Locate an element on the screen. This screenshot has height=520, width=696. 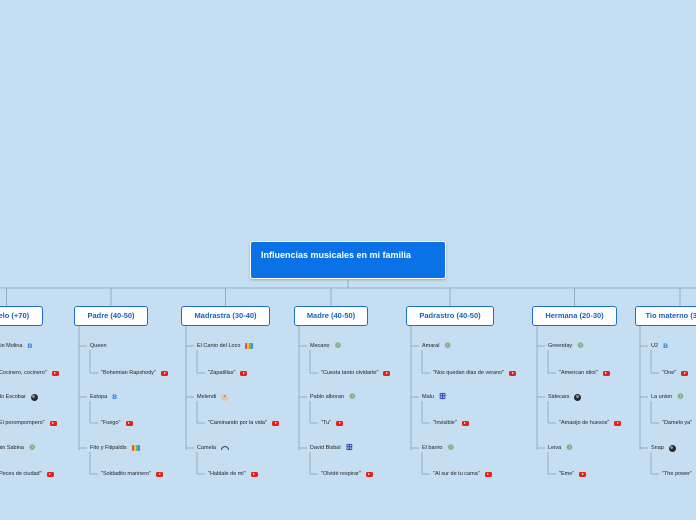
artist-topic: David Bisbal ꕥ is located at coordinates (331, 448).